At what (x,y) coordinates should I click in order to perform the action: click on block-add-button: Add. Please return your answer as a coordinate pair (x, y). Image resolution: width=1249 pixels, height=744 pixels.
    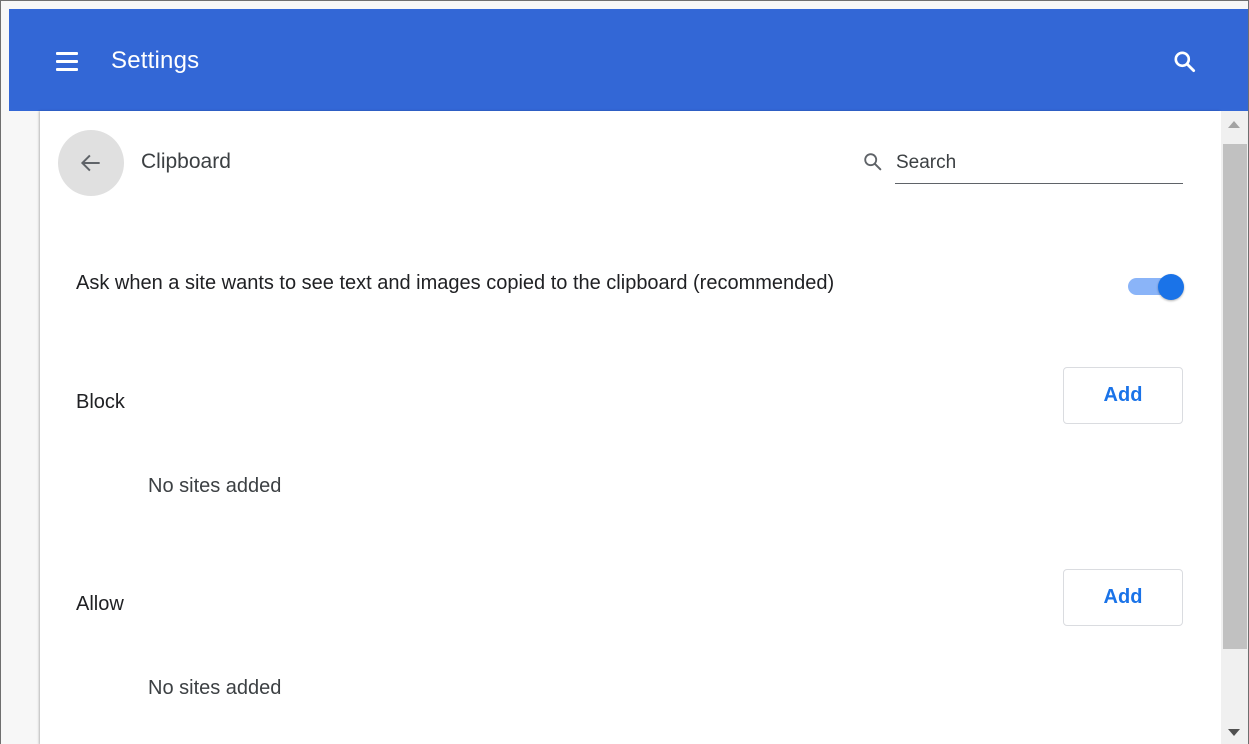
    Looking at the image, I should click on (1123, 395).